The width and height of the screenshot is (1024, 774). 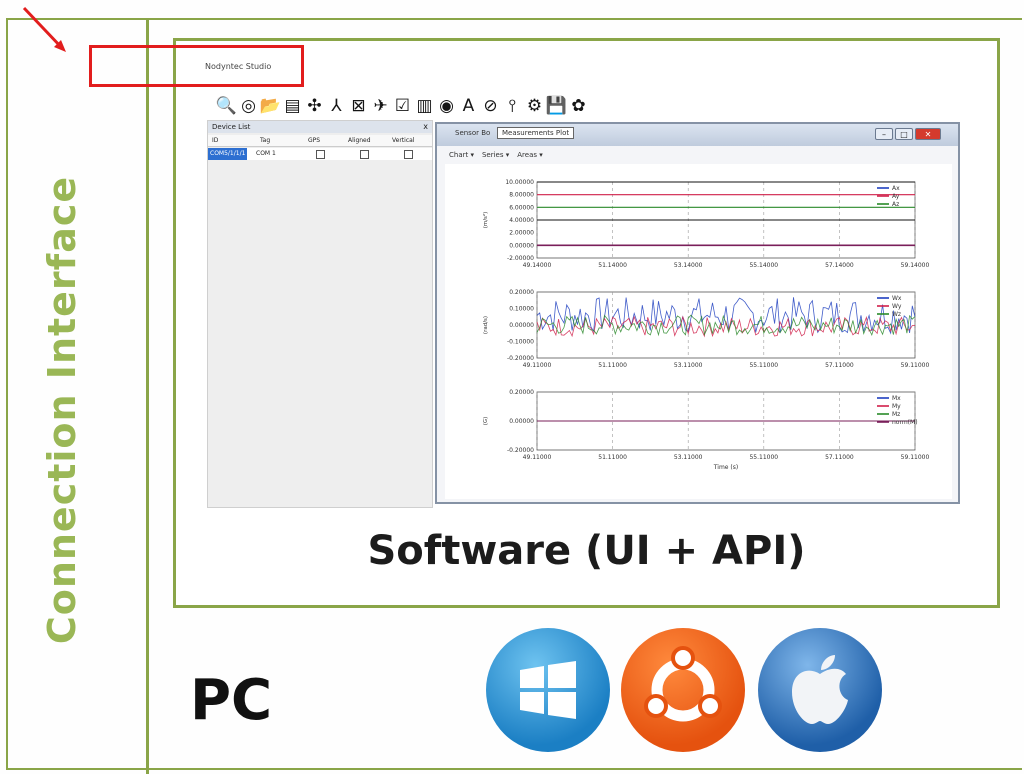 I want to click on apple-logo-icon, so click(x=820, y=690).